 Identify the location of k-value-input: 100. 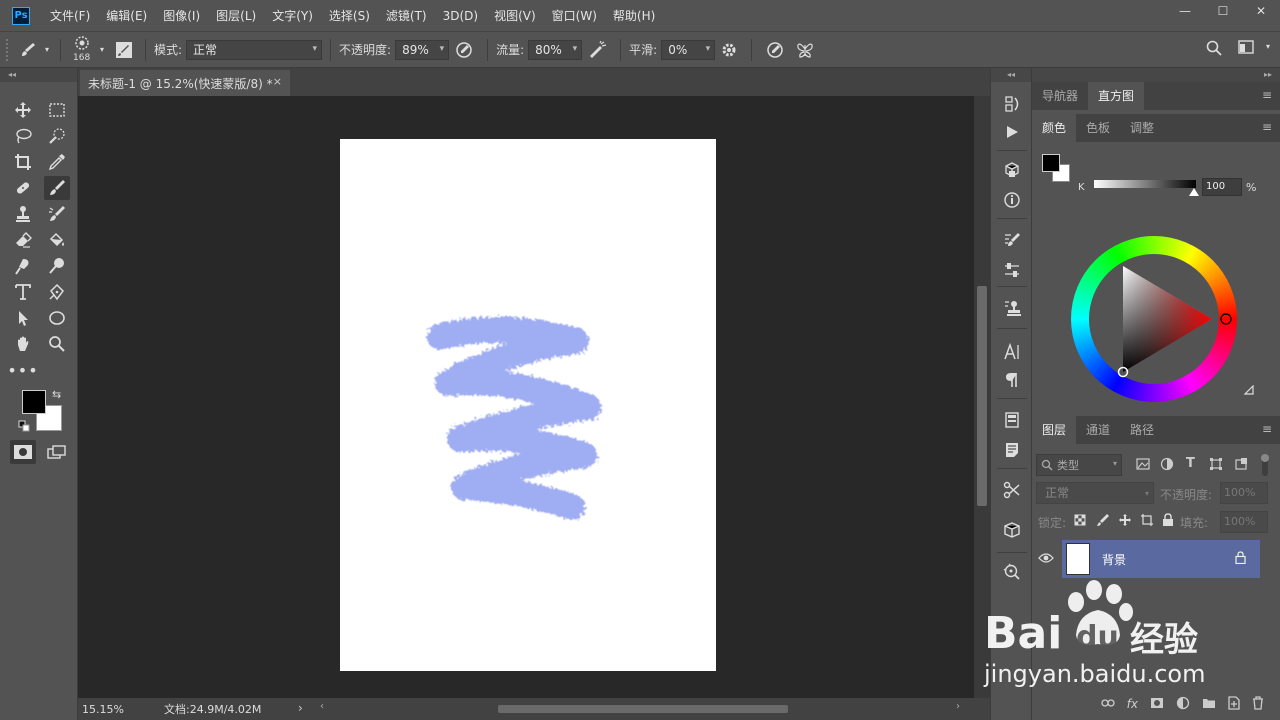
(1222, 187).